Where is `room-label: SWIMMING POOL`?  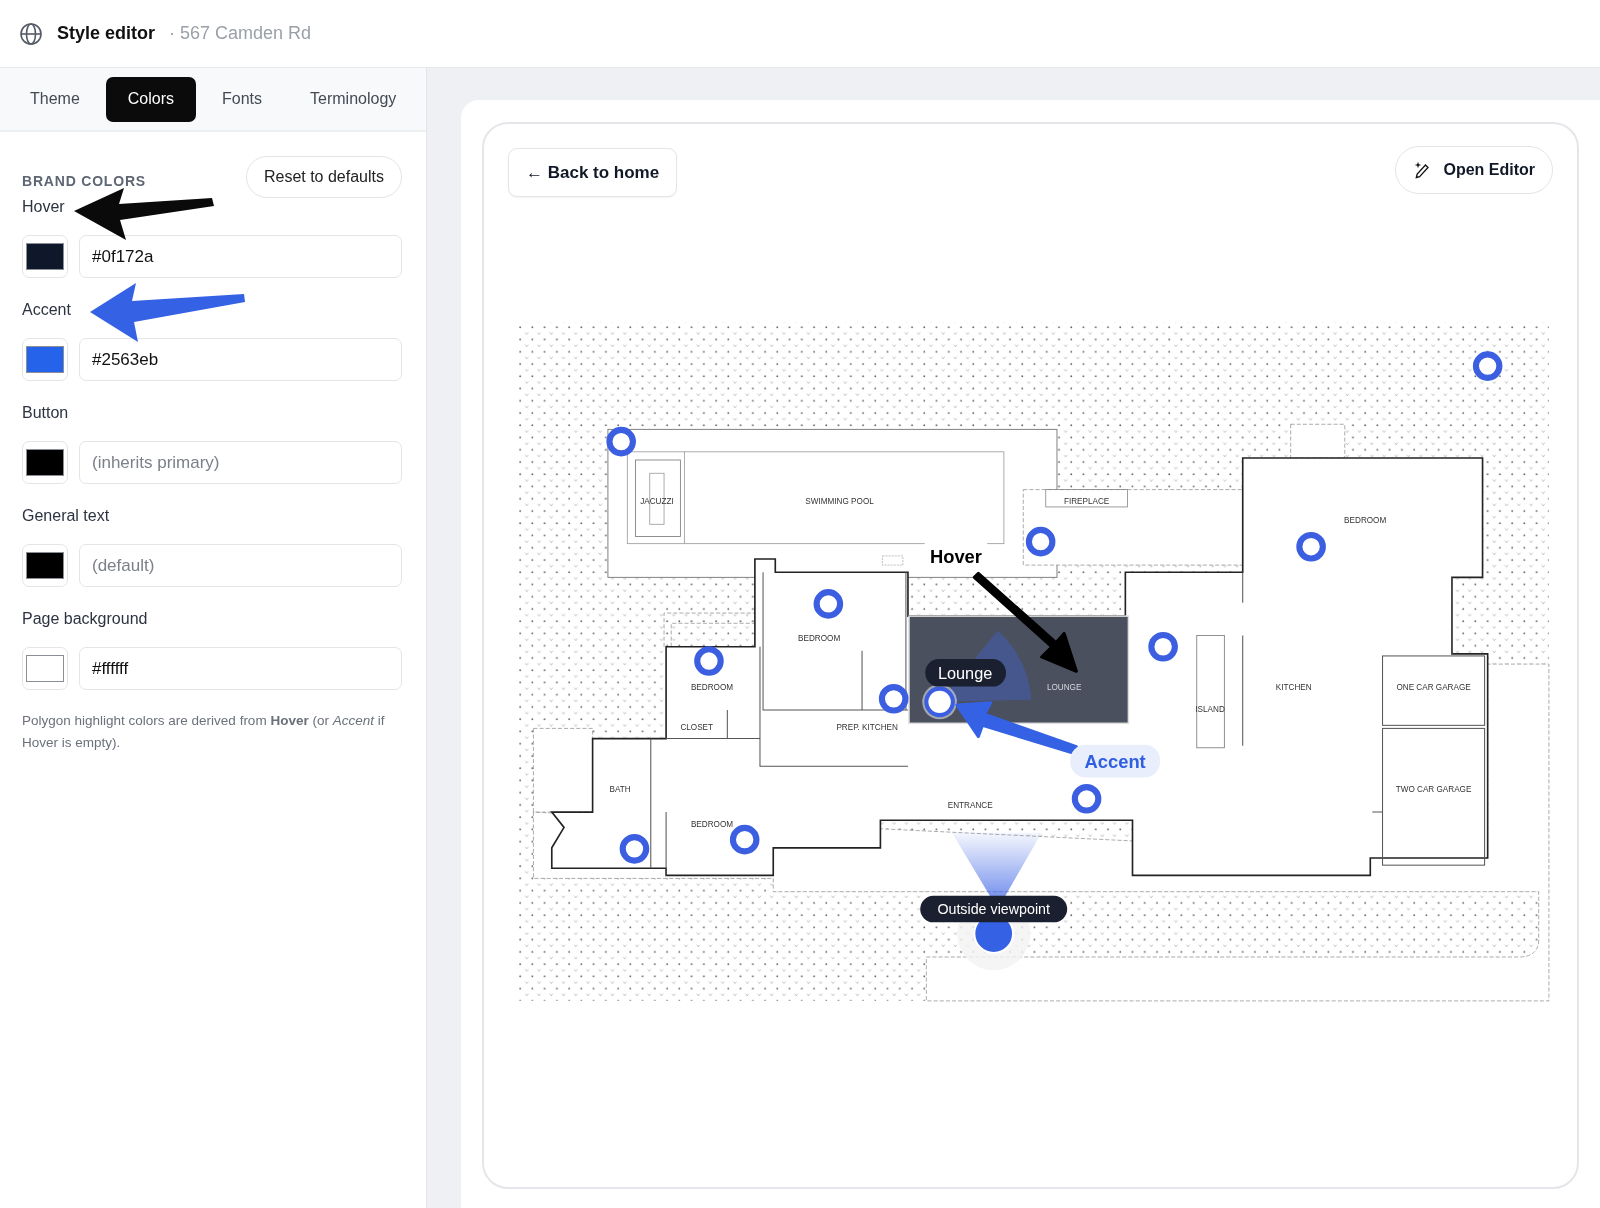 room-label: SWIMMING POOL is located at coordinates (839, 501).